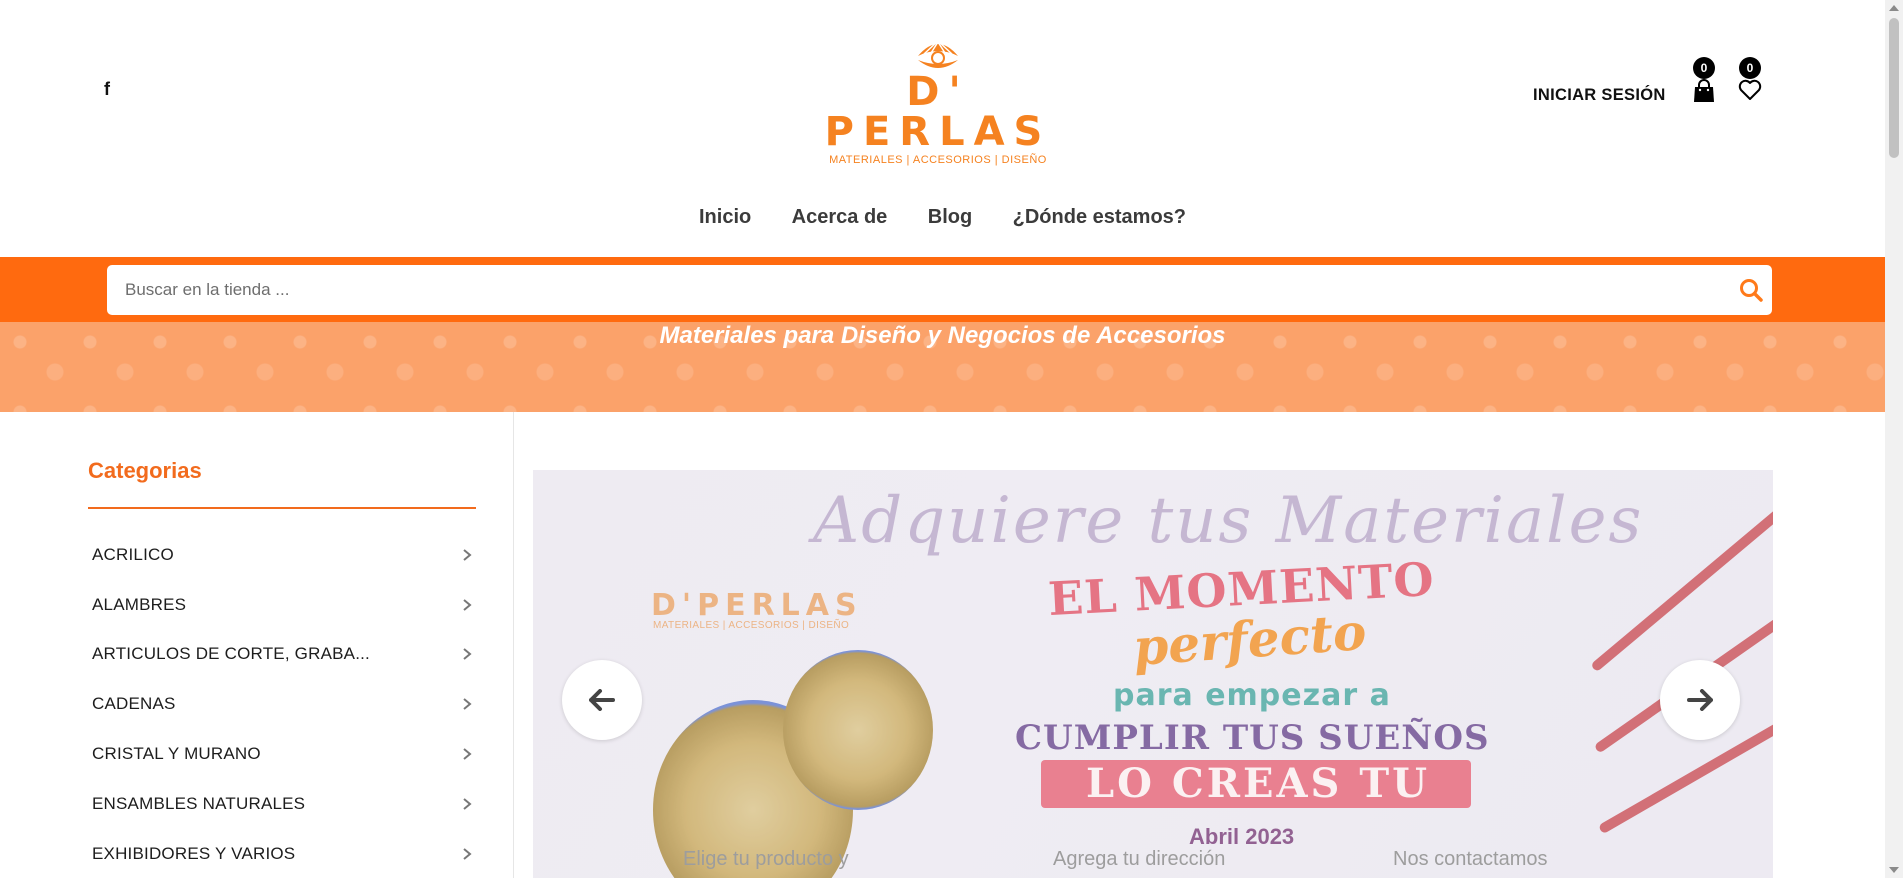 The width and height of the screenshot is (1903, 878). Describe the element at coordinates (1099, 217) in the screenshot. I see `nav-item-donde-estamos: ¿Dónde estamos?` at that location.